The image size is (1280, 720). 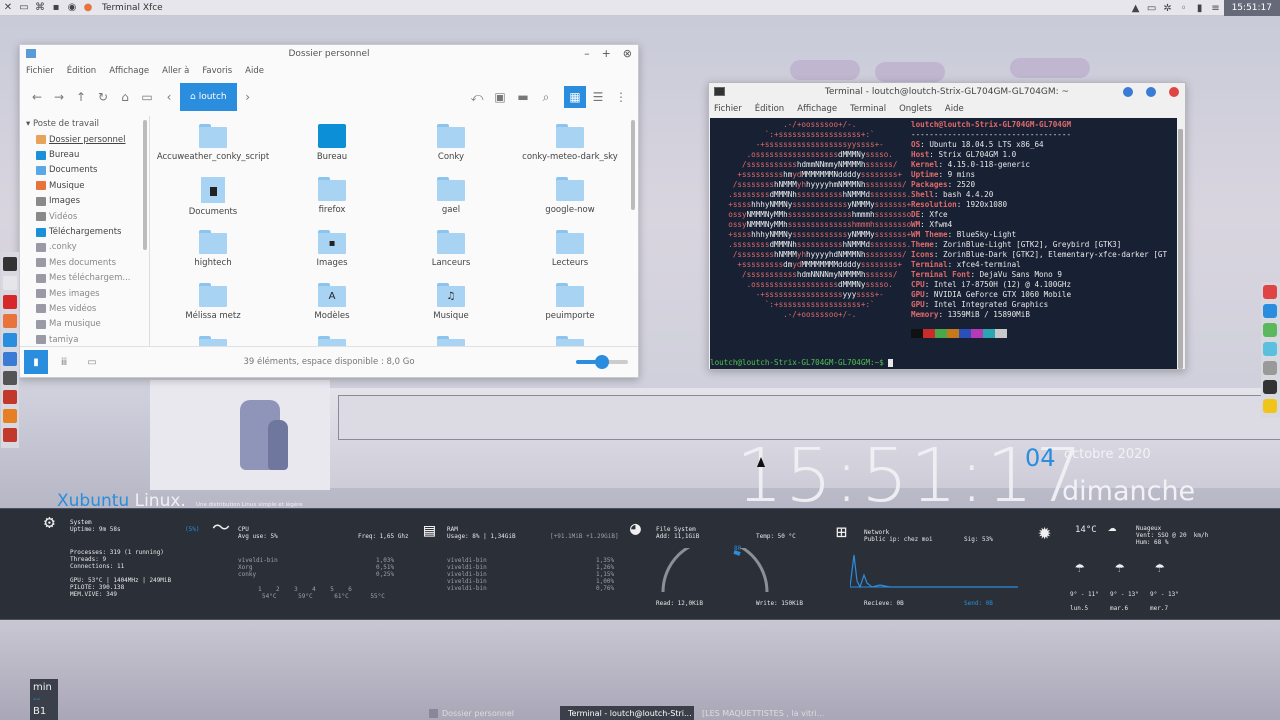 I want to click on undo-icon: ⤺, so click(x=477, y=97).